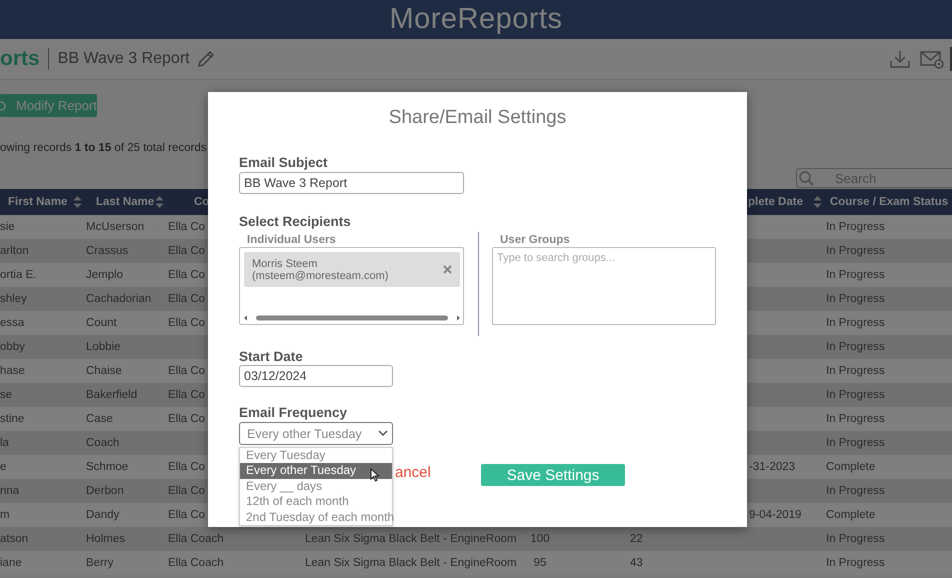 The width and height of the screenshot is (952, 578). Describe the element at coordinates (271, 356) in the screenshot. I see `field-label: Start Date` at that location.